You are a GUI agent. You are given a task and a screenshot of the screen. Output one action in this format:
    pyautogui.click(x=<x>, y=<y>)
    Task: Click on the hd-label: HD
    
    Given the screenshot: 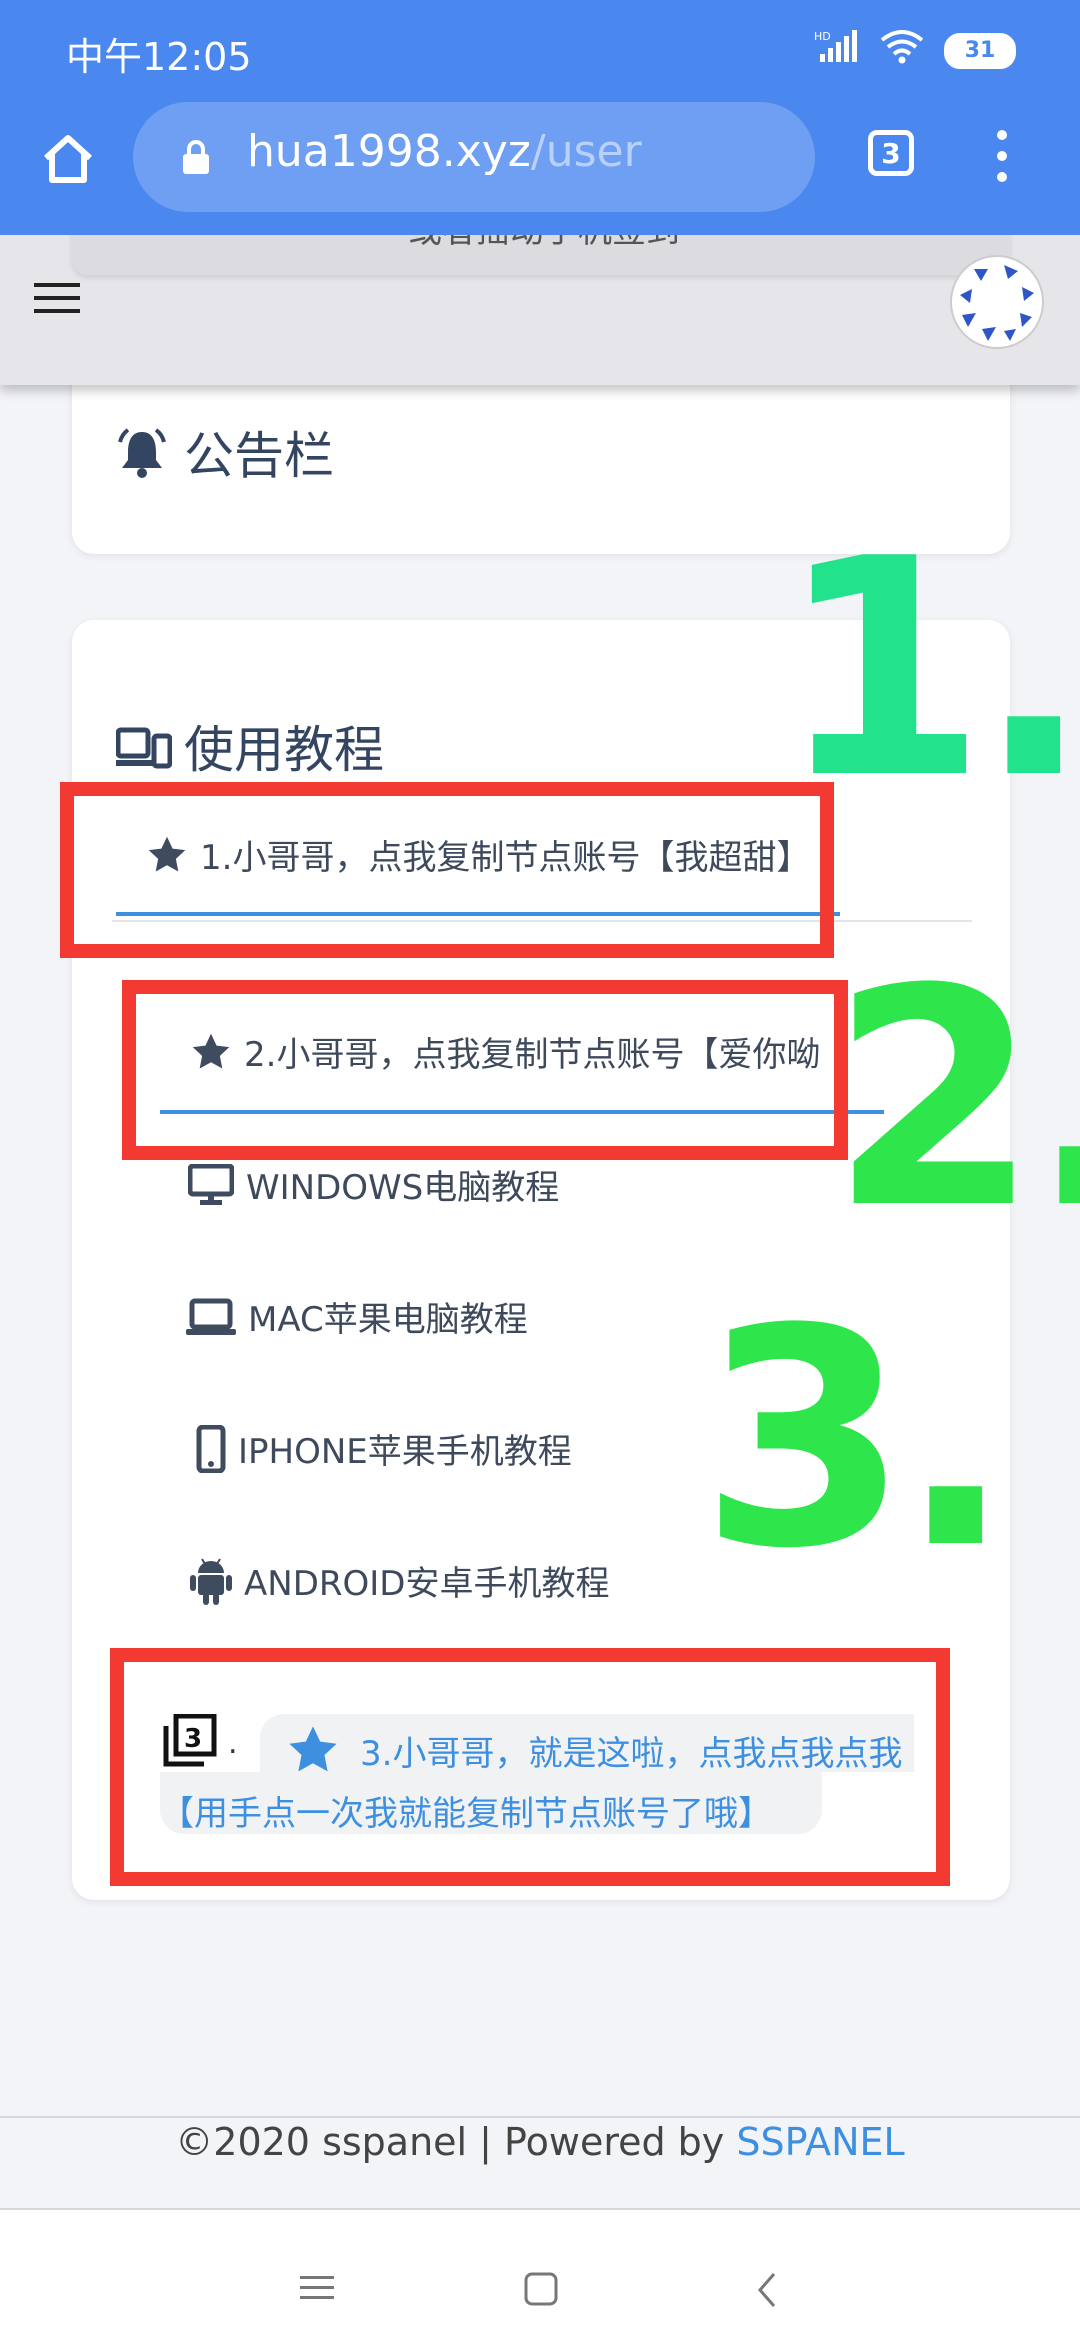 What is the action you would take?
    pyautogui.click(x=822, y=36)
    